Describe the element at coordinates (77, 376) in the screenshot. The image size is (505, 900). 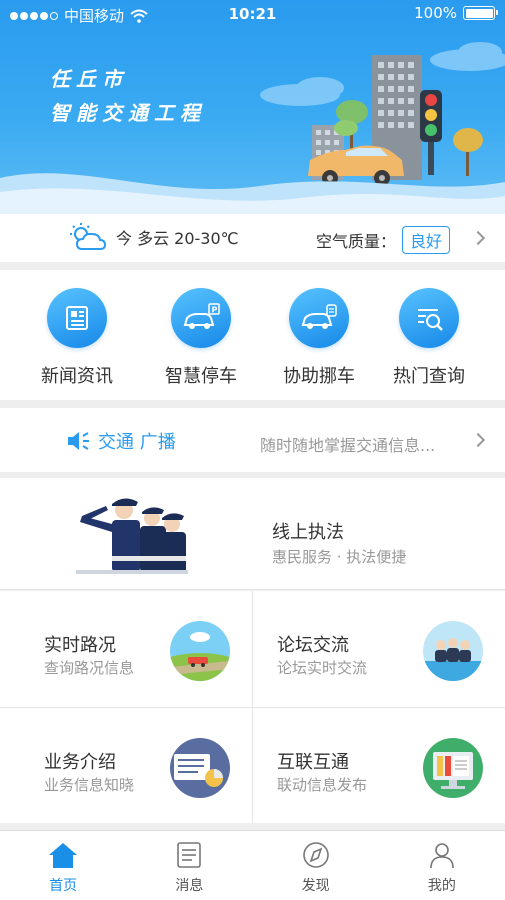
I see `feature-label: 新闻资讯` at that location.